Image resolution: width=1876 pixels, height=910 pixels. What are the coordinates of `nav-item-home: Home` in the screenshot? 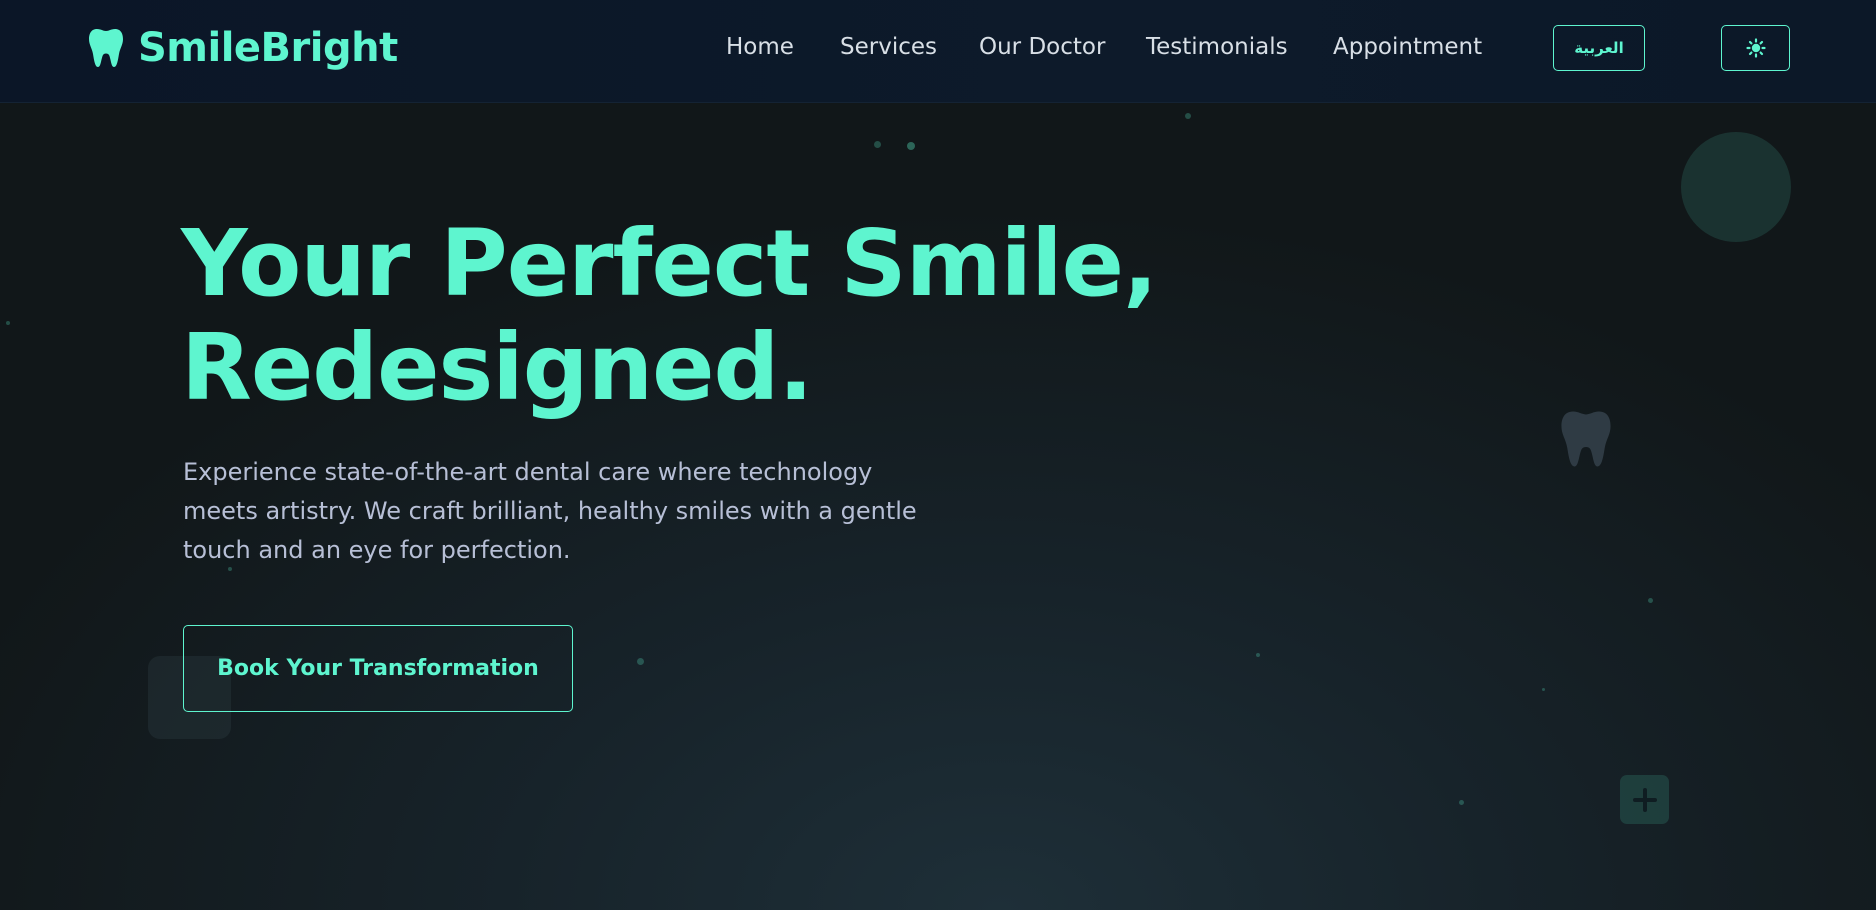 It's located at (760, 47).